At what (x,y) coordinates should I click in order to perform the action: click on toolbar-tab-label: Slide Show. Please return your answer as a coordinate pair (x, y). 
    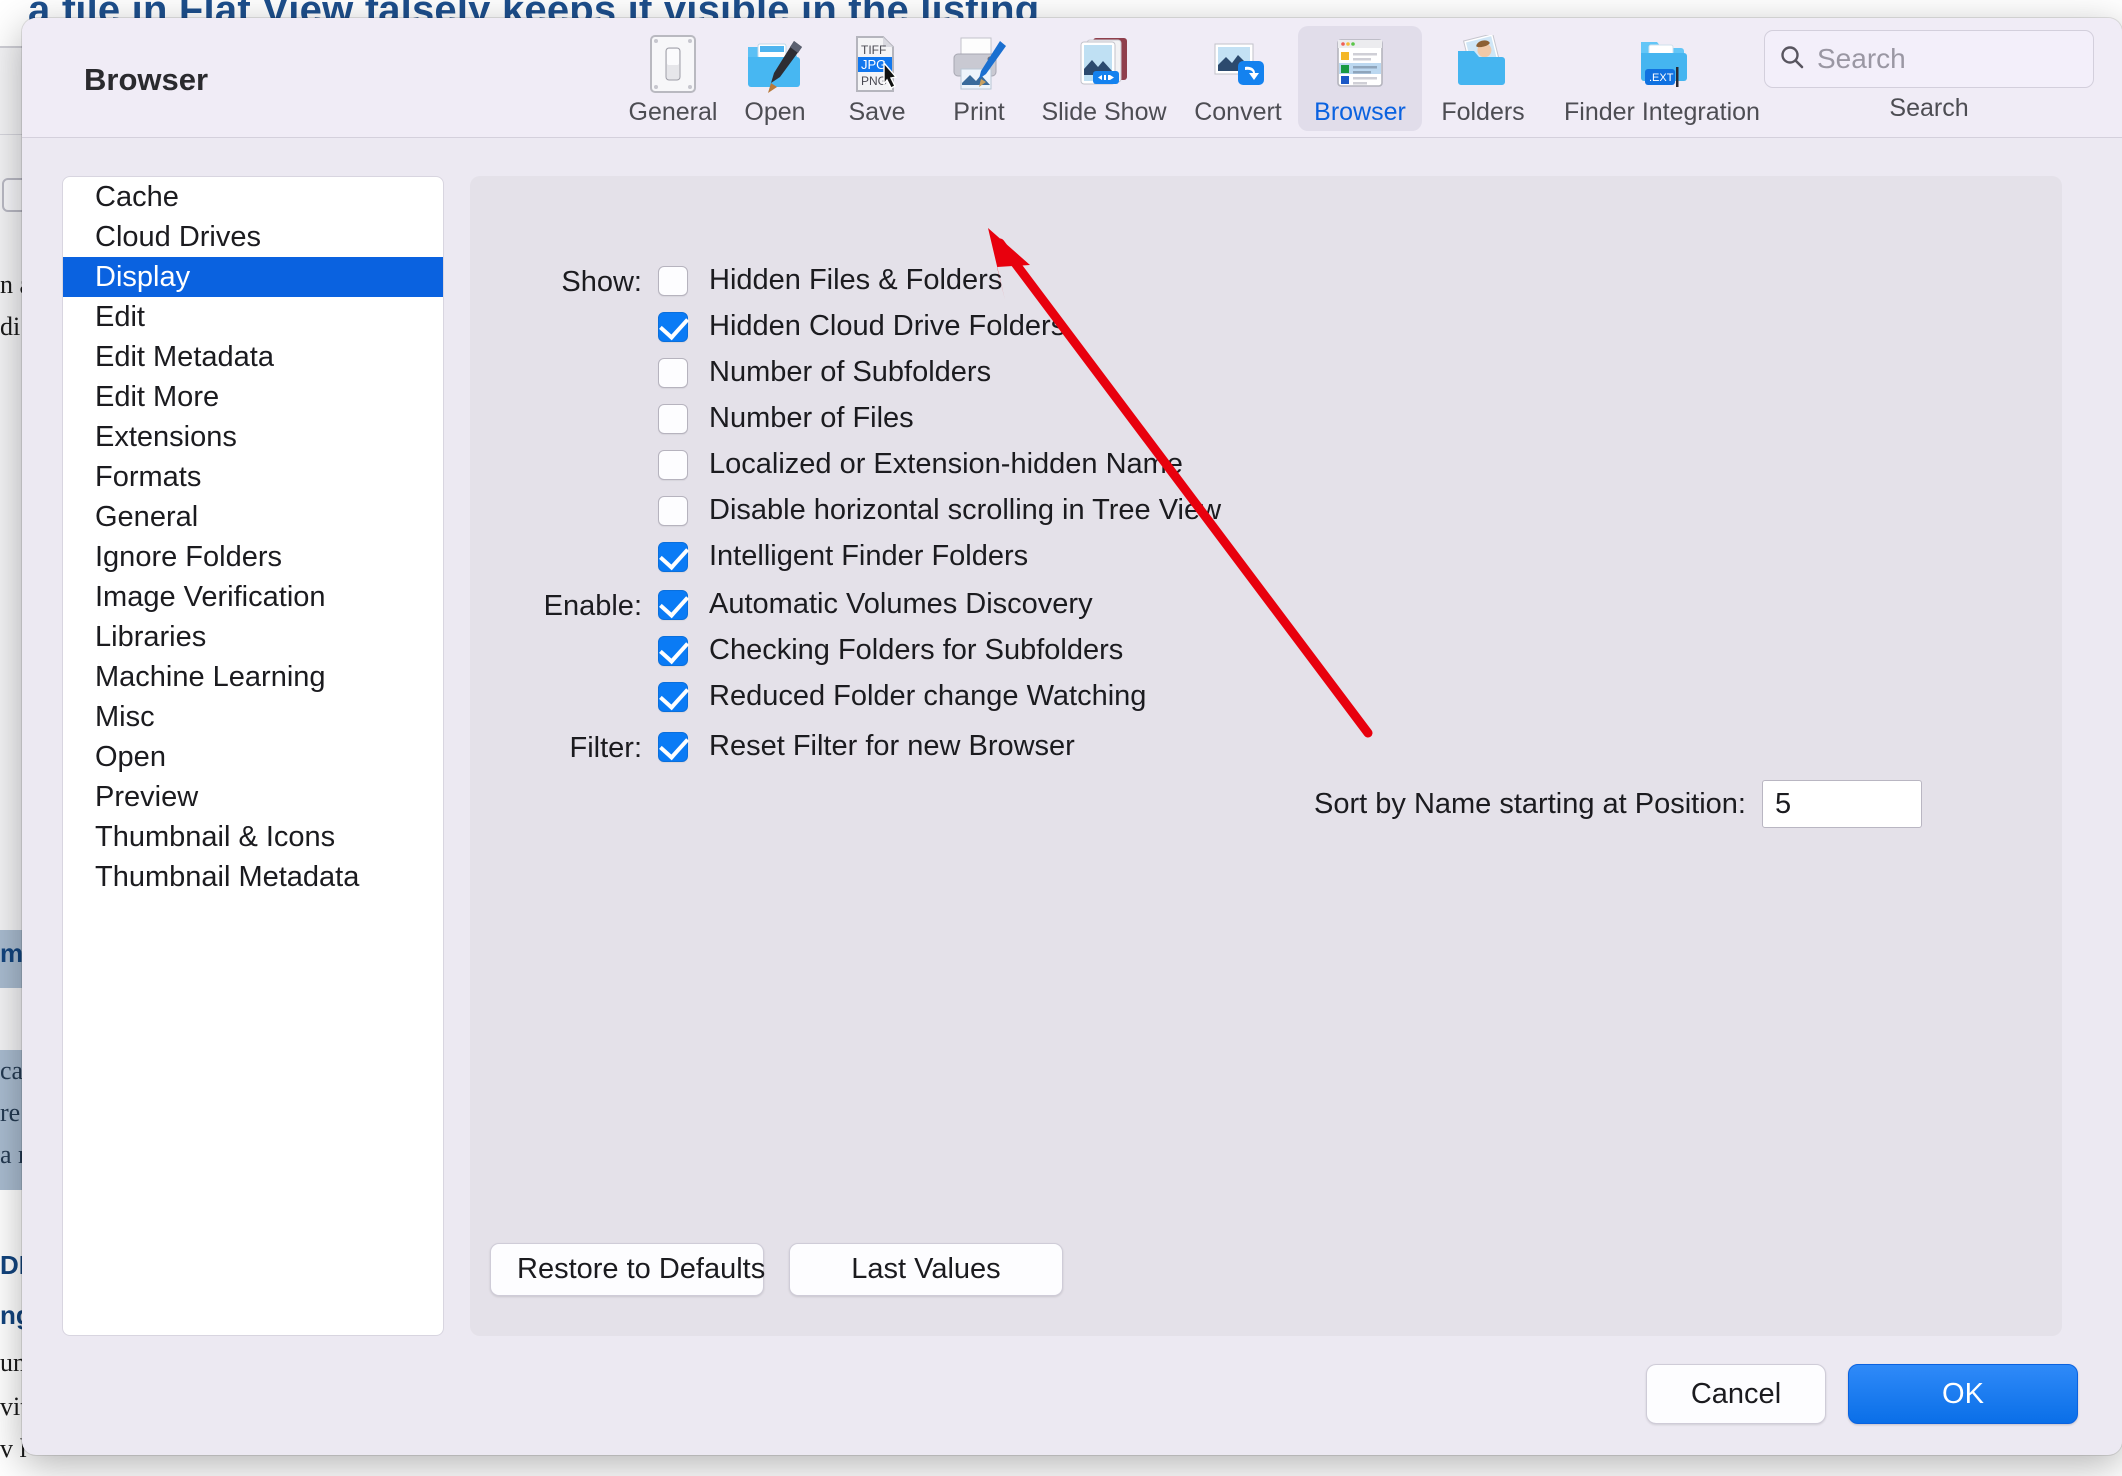
    Looking at the image, I should click on (1104, 112).